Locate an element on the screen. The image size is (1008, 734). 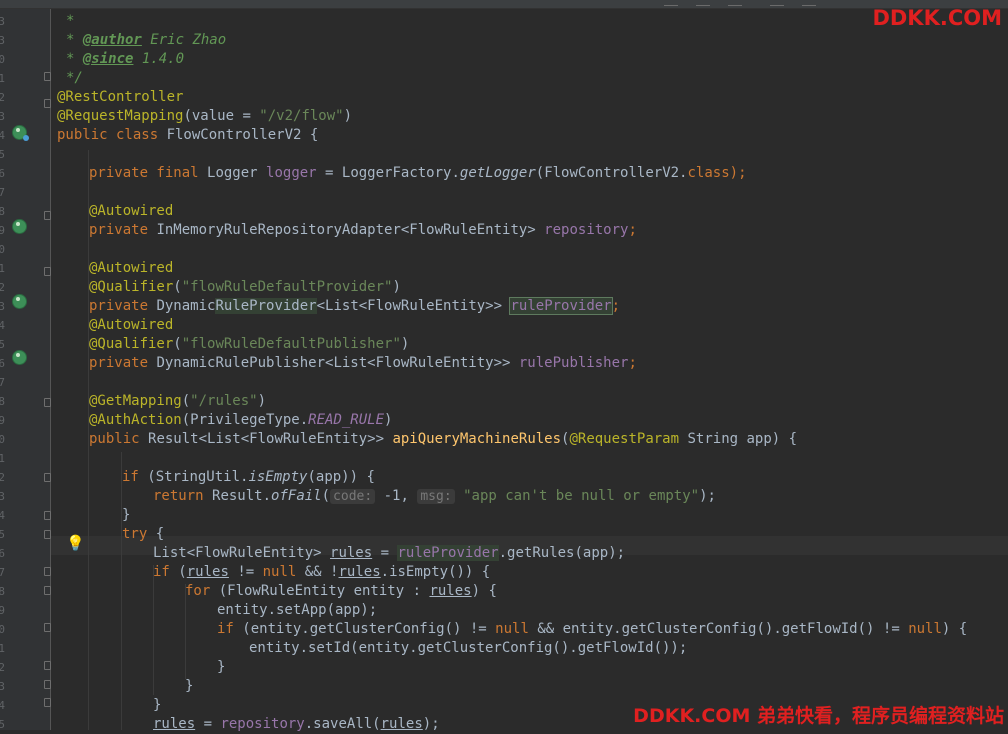
code-line: @AuthAction(PrivilegeType.READ_RULE) is located at coordinates (240, 420).